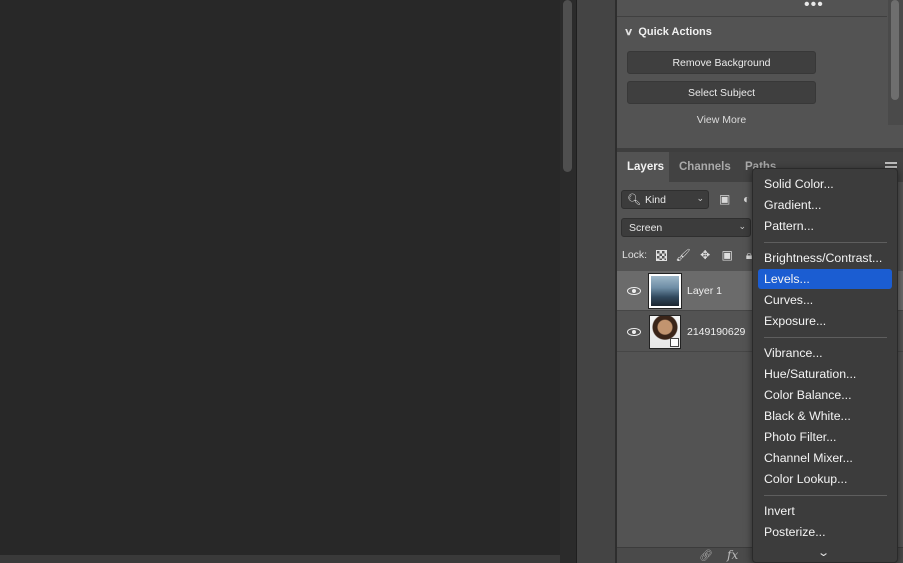 Image resolution: width=903 pixels, height=563 pixels. Describe the element at coordinates (683, 255) in the screenshot. I see `lock-image-pixels-icon: 🖌︎` at that location.